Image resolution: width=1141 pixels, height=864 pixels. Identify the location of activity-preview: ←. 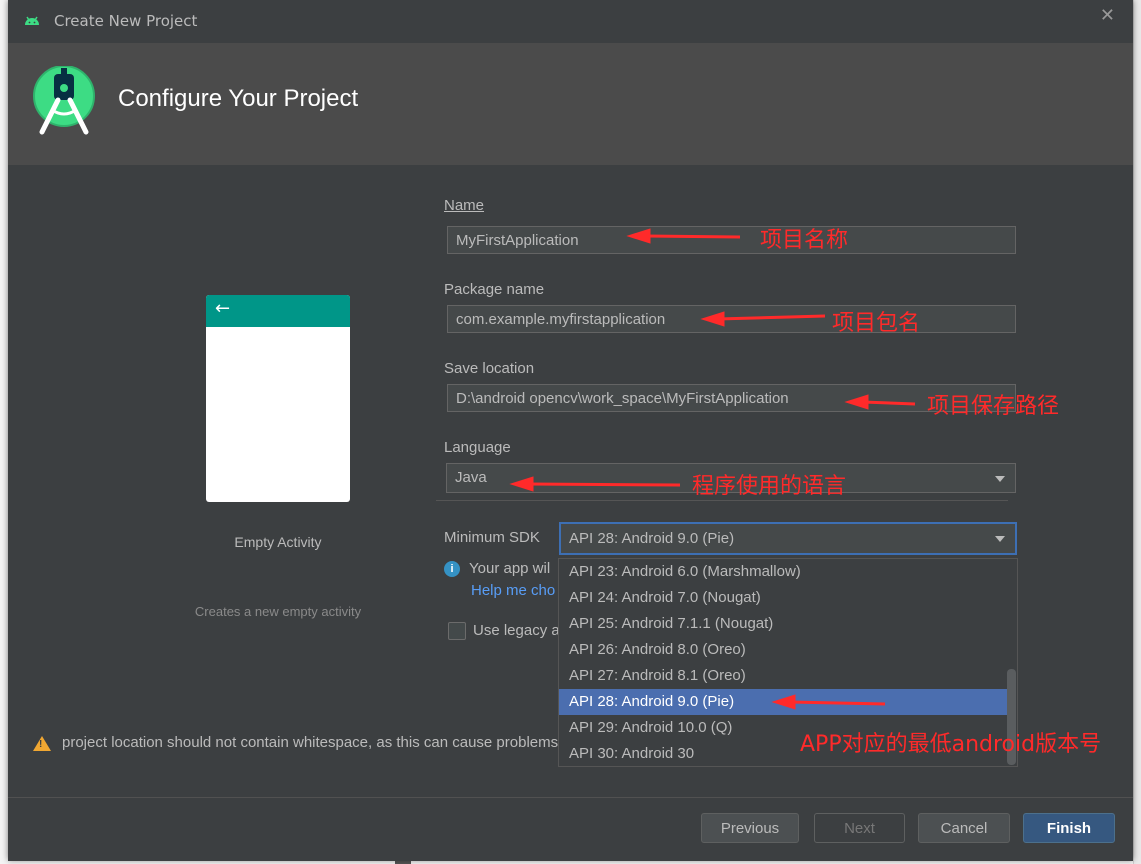
(278, 398).